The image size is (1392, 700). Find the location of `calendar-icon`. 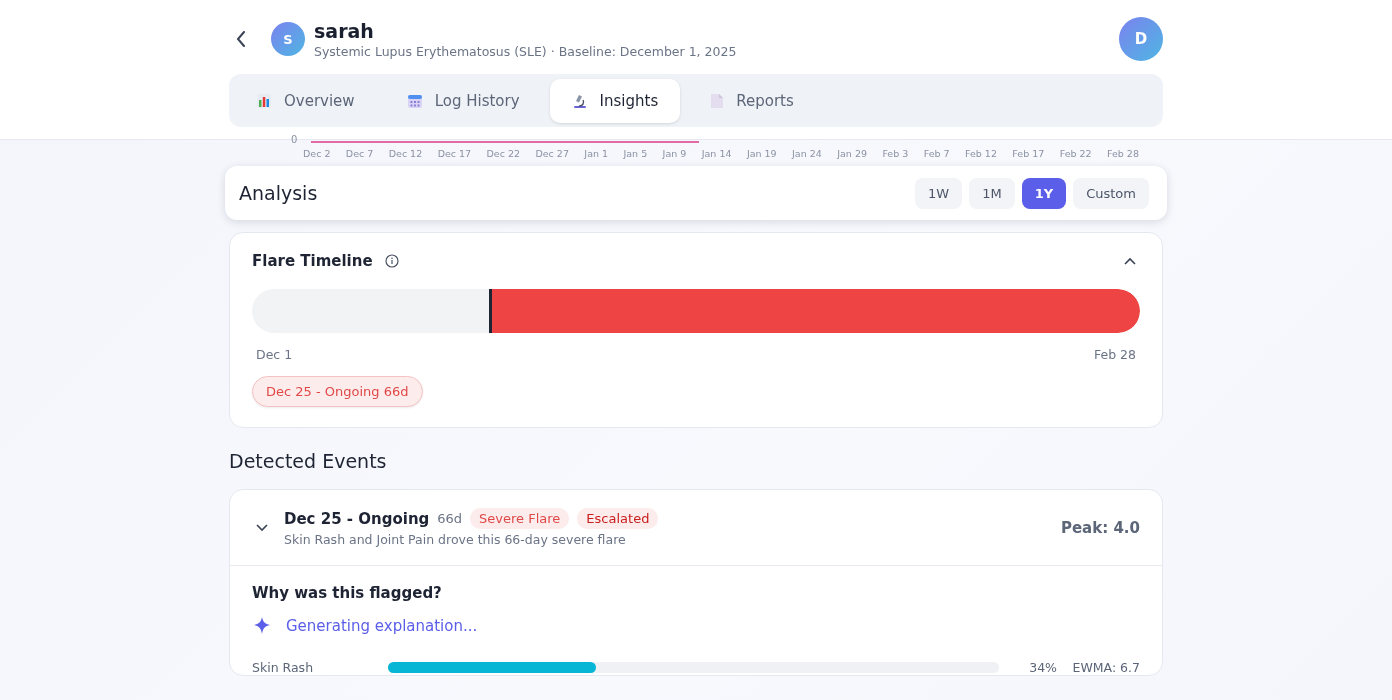

calendar-icon is located at coordinates (414, 100).